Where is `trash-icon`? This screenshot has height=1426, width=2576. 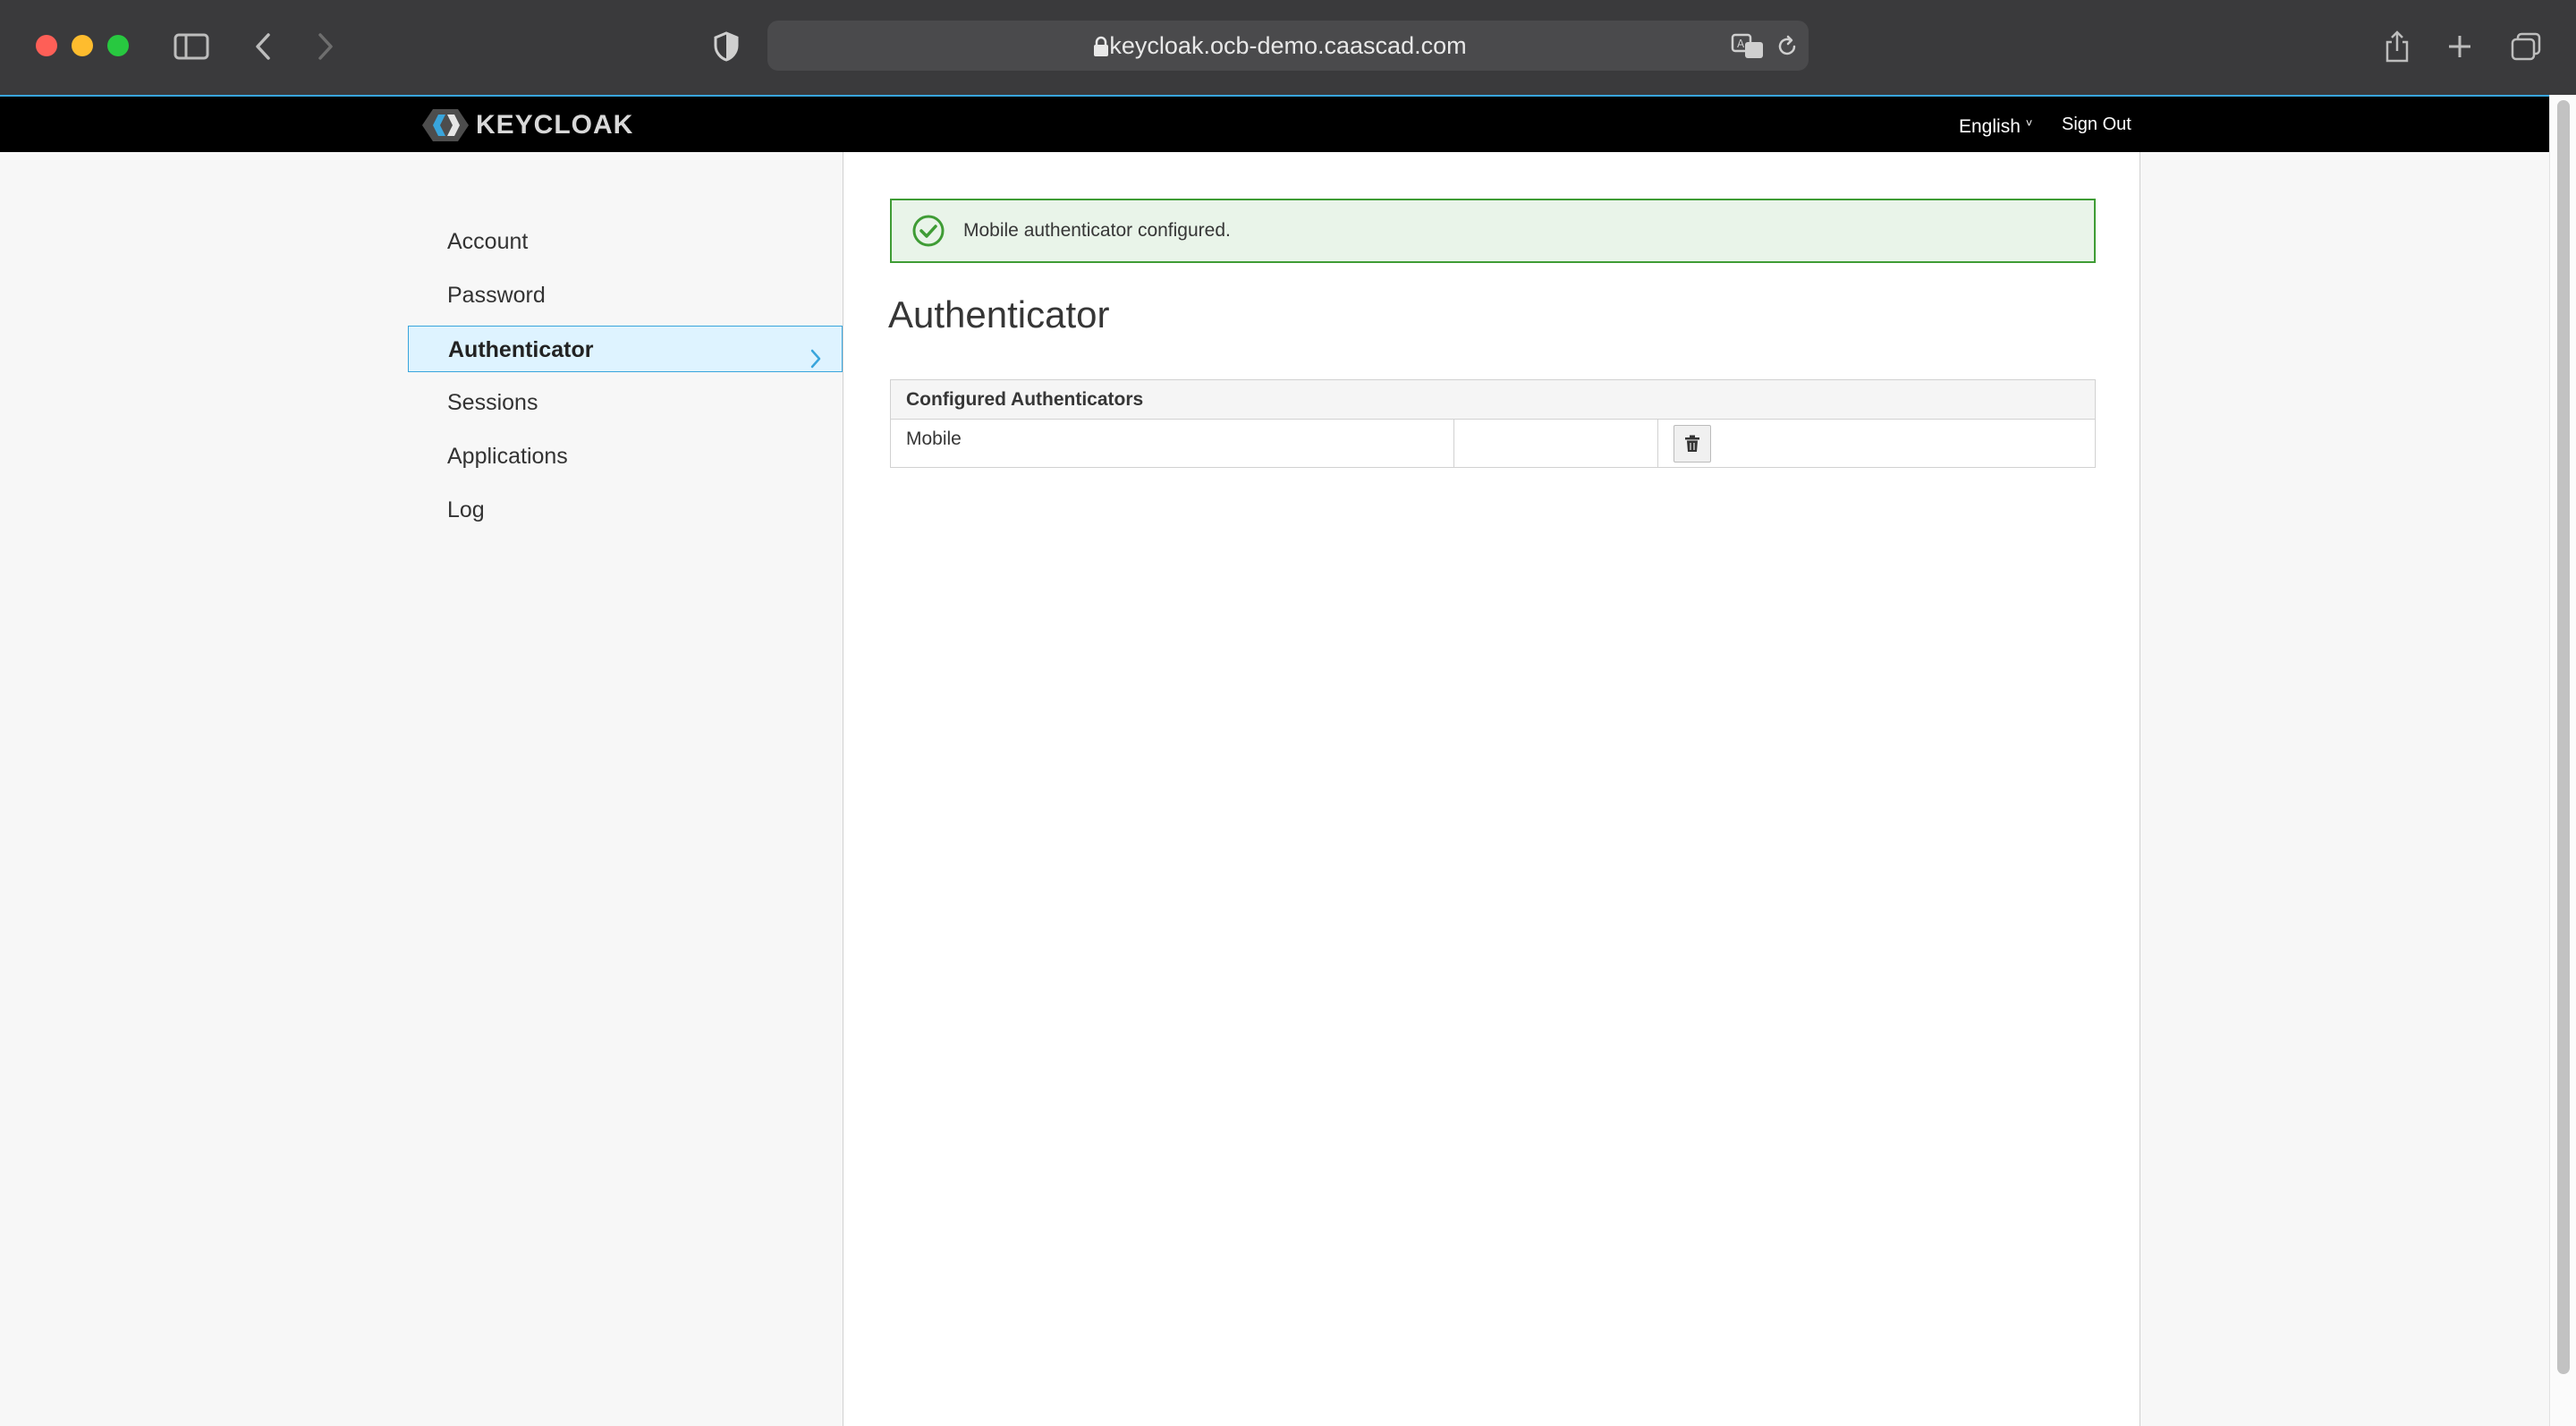
trash-icon is located at coordinates (1692, 444).